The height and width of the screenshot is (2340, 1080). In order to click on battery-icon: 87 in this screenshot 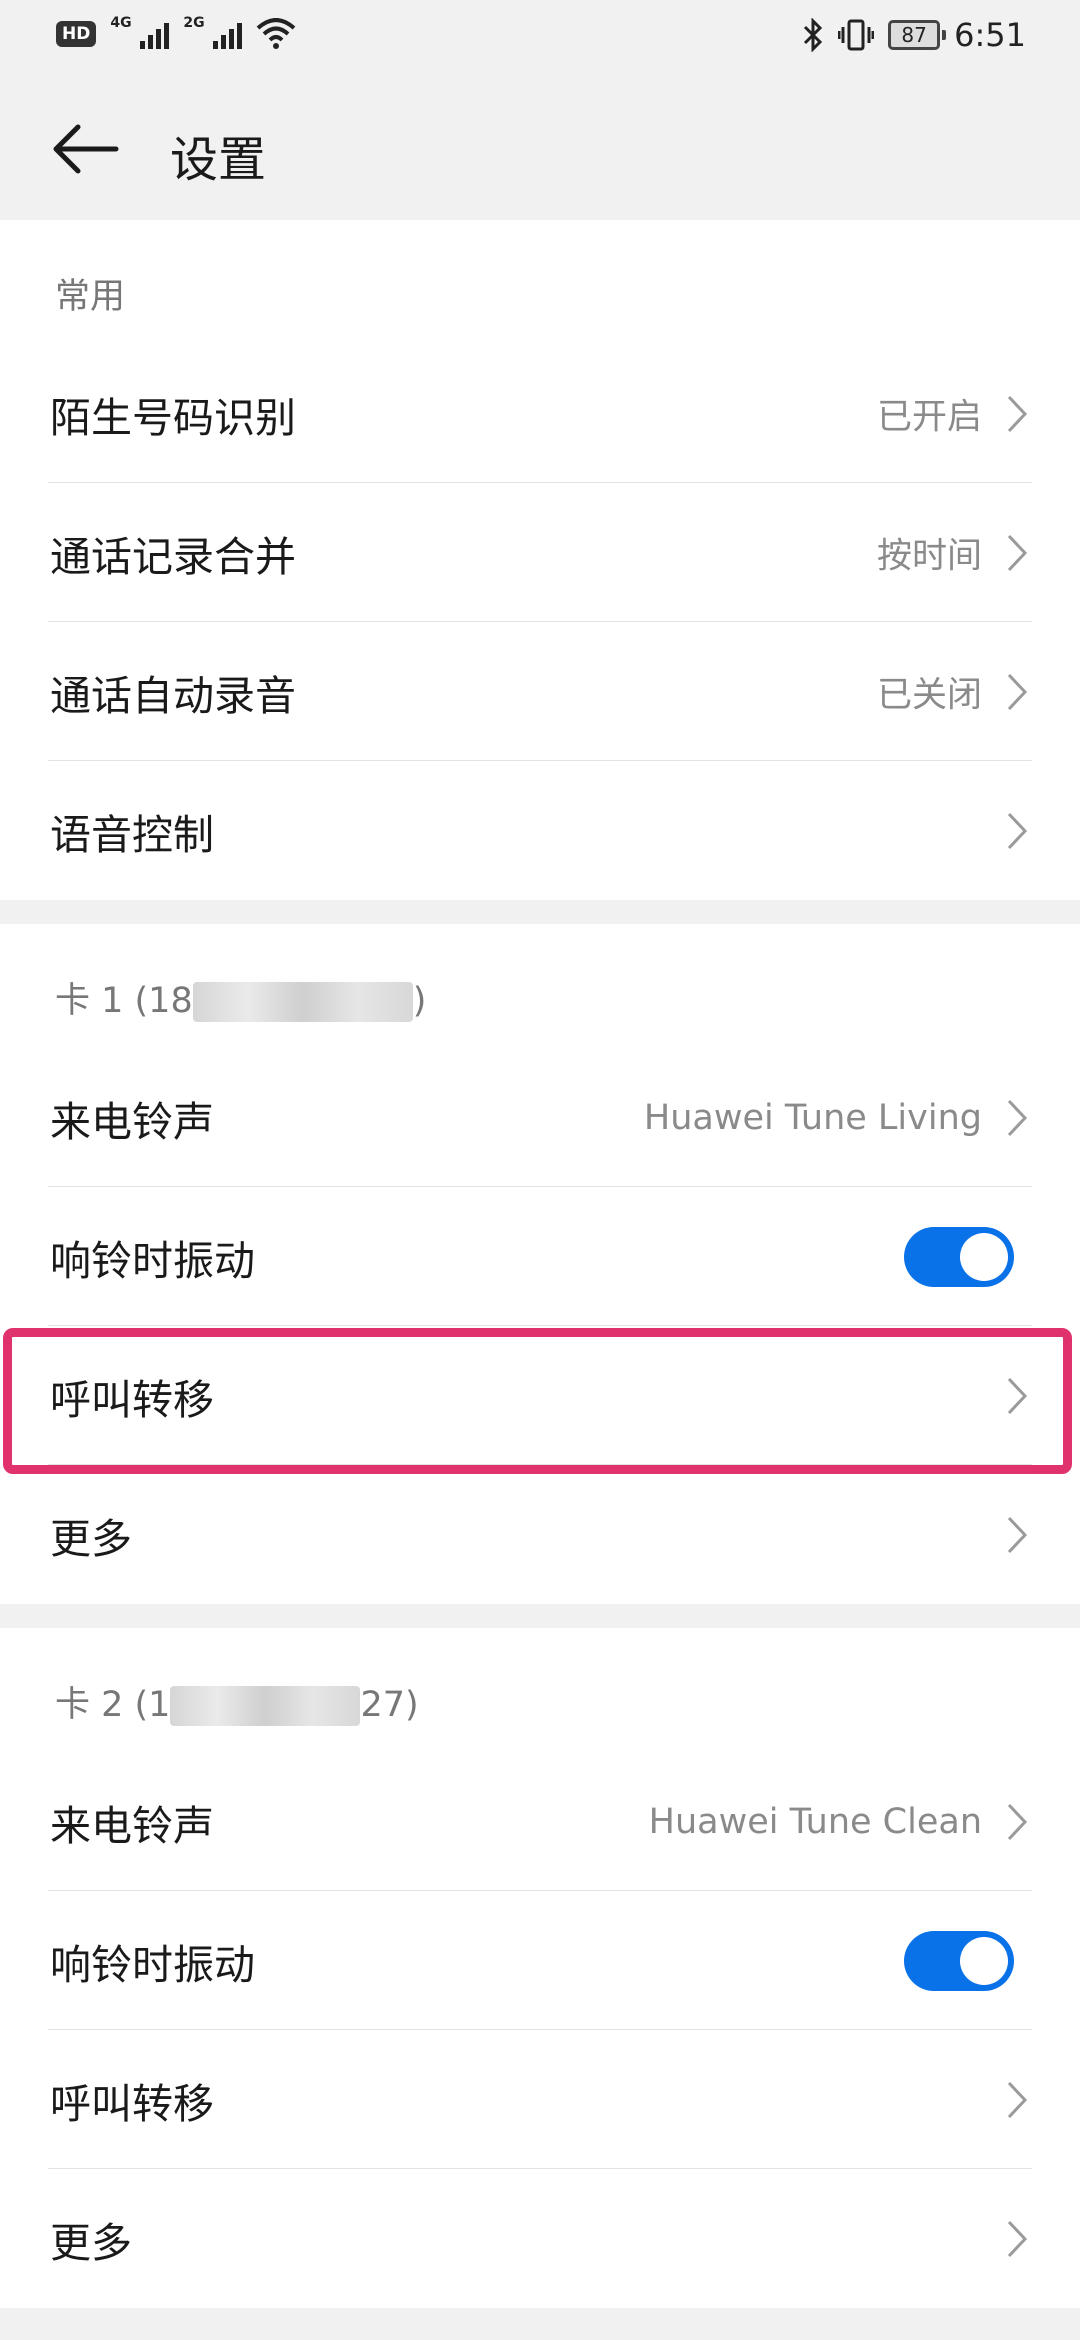, I will do `click(917, 35)`.